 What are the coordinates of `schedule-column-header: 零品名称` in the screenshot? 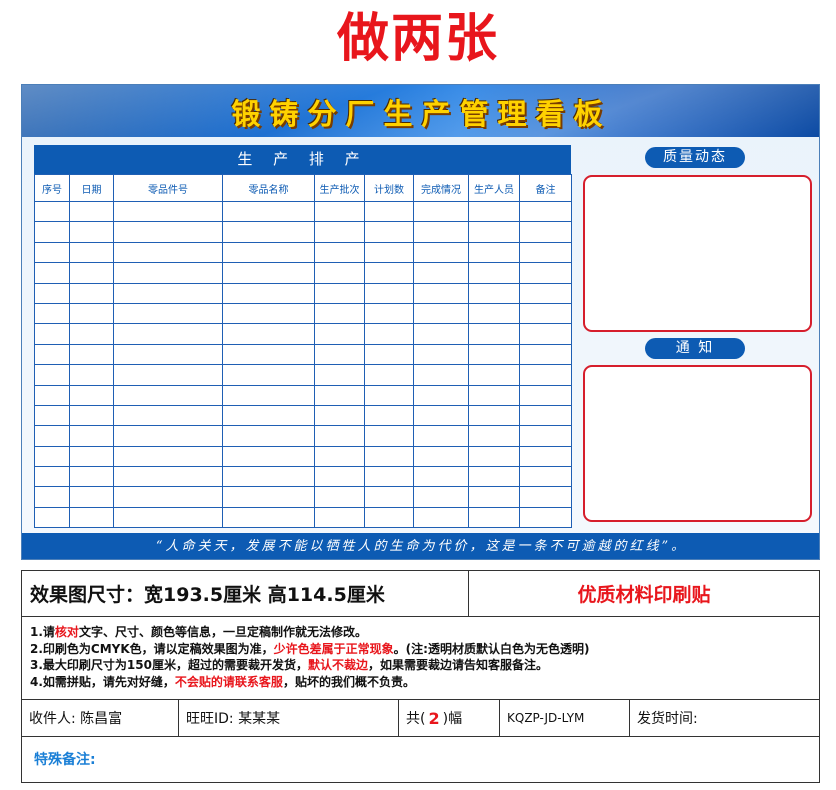 It's located at (268, 188).